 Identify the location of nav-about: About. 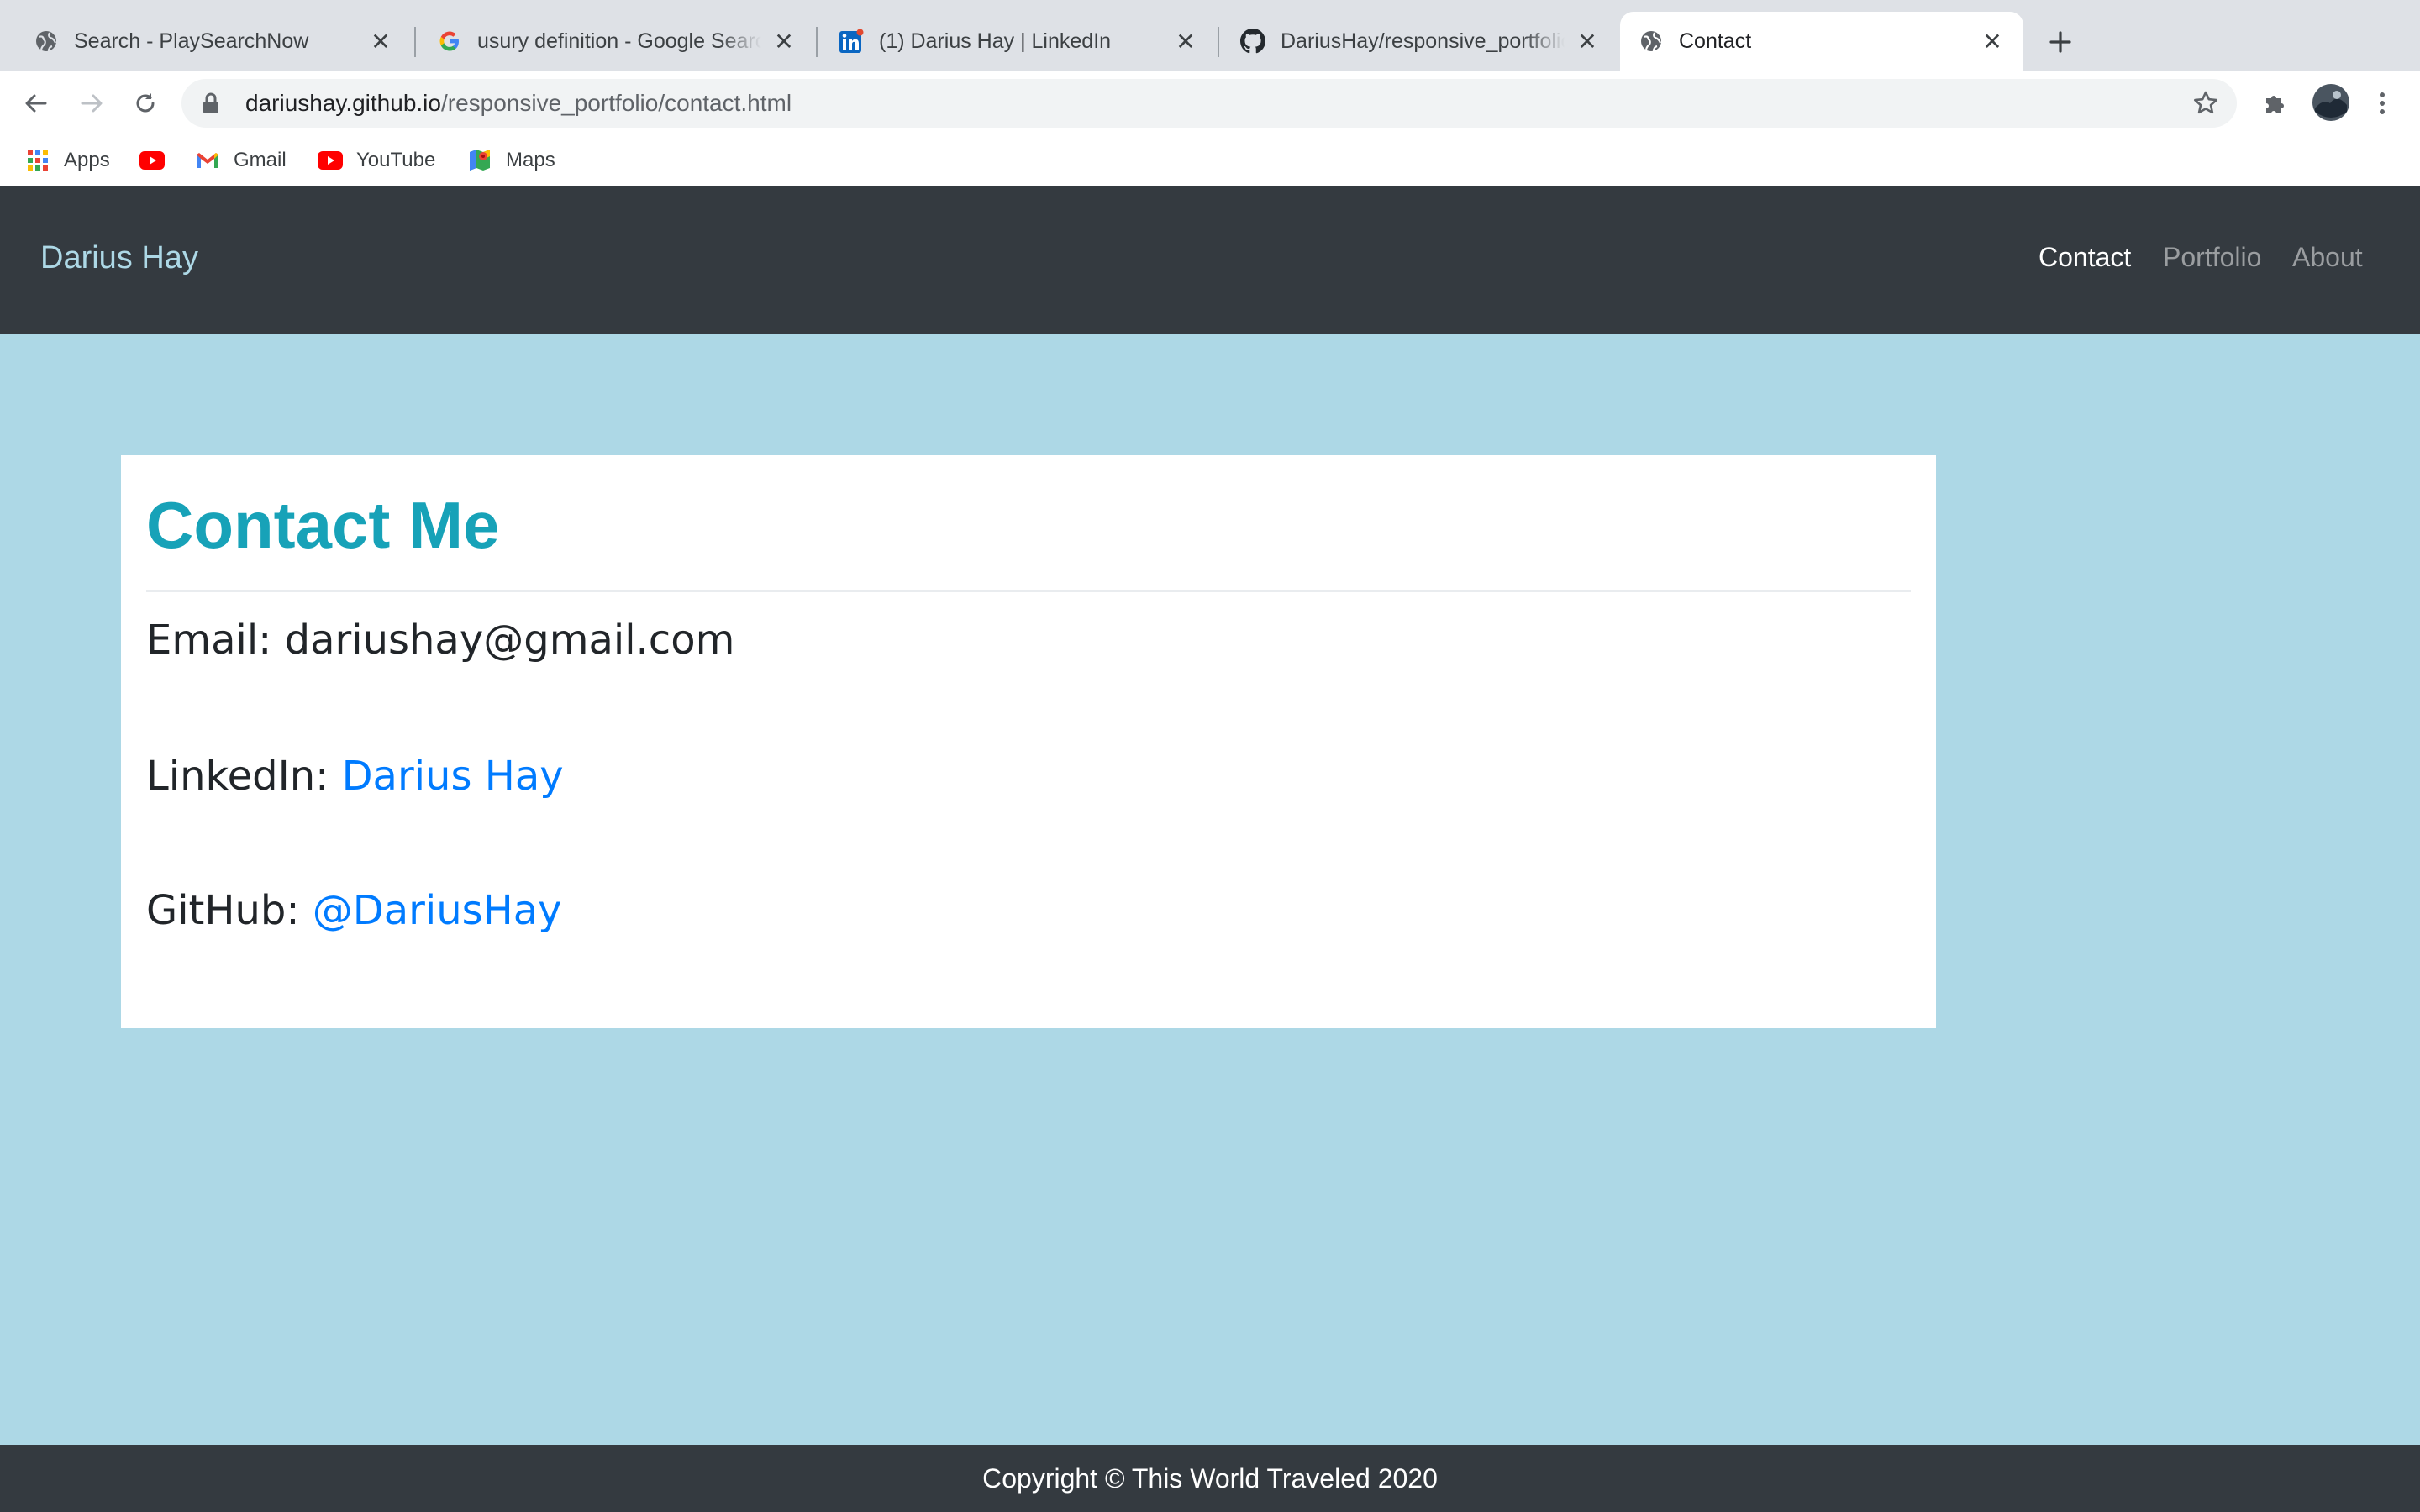
(2328, 257).